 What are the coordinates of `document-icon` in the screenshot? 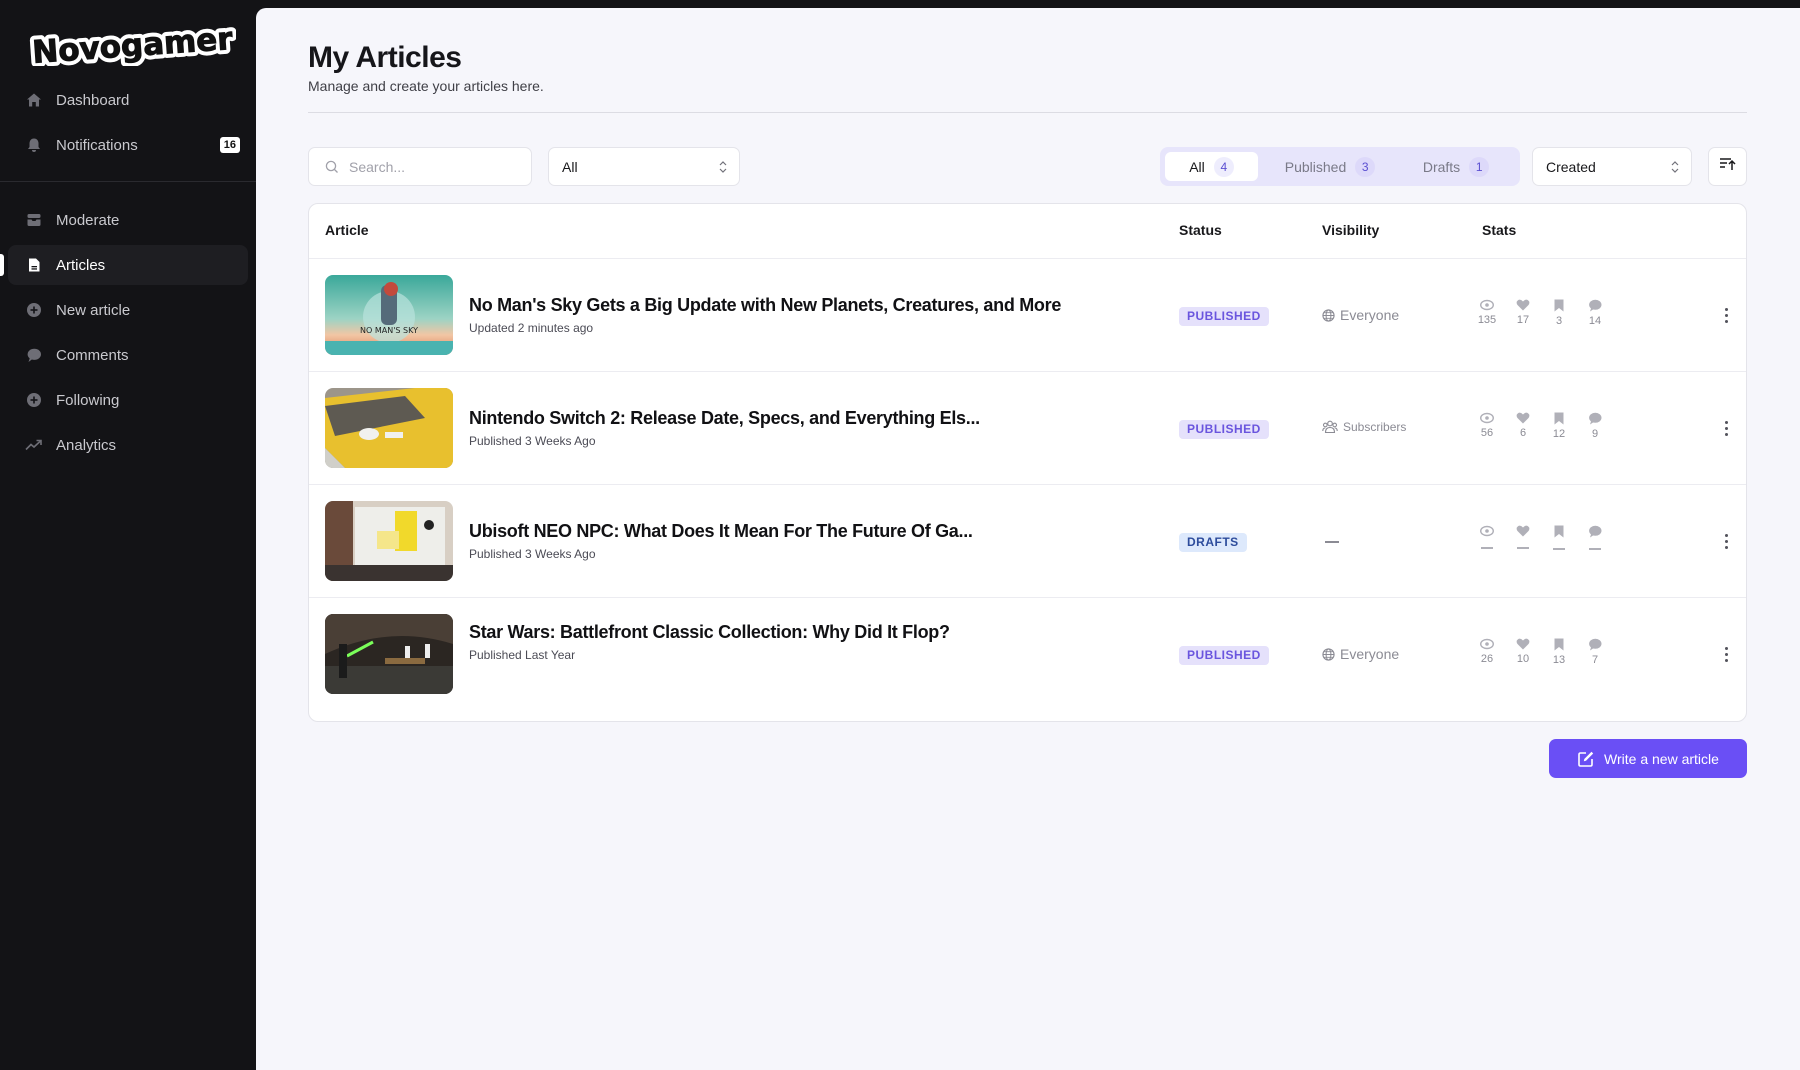 It's located at (34, 265).